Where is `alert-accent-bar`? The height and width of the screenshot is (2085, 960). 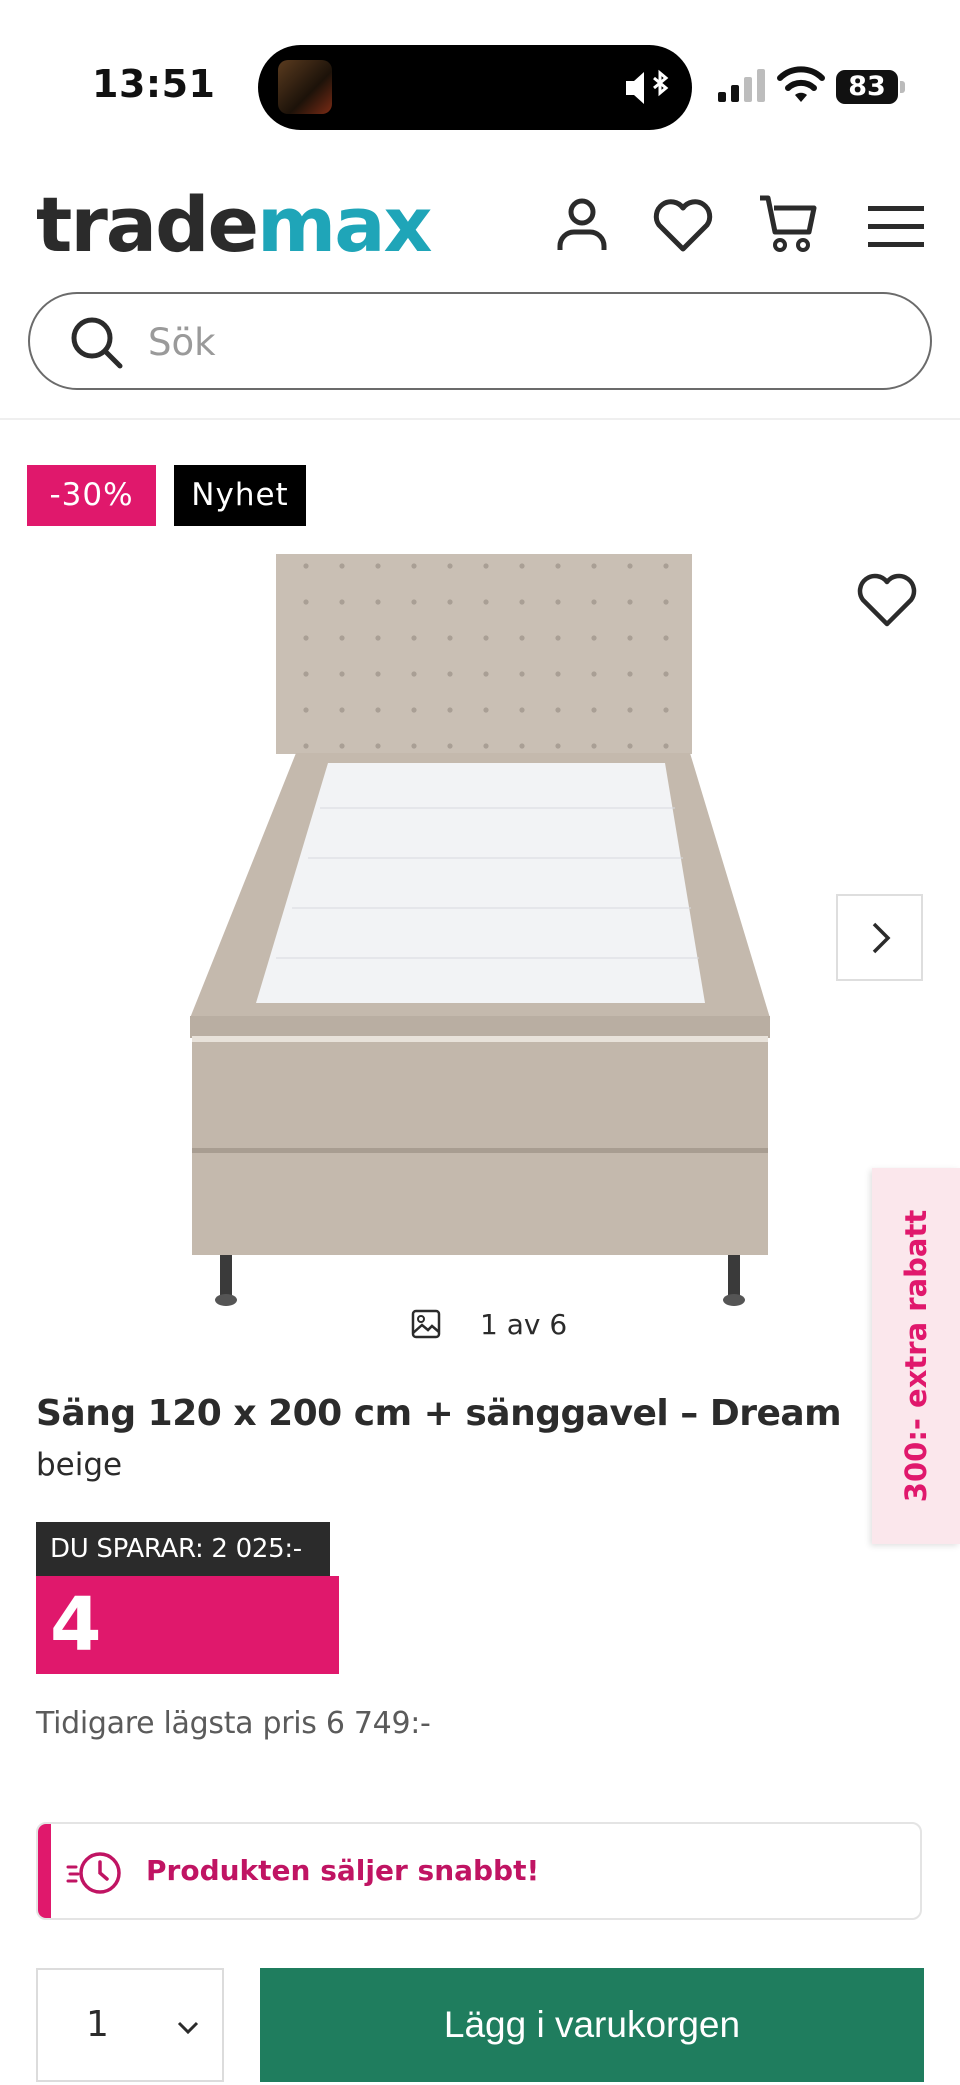 alert-accent-bar is located at coordinates (44, 1871).